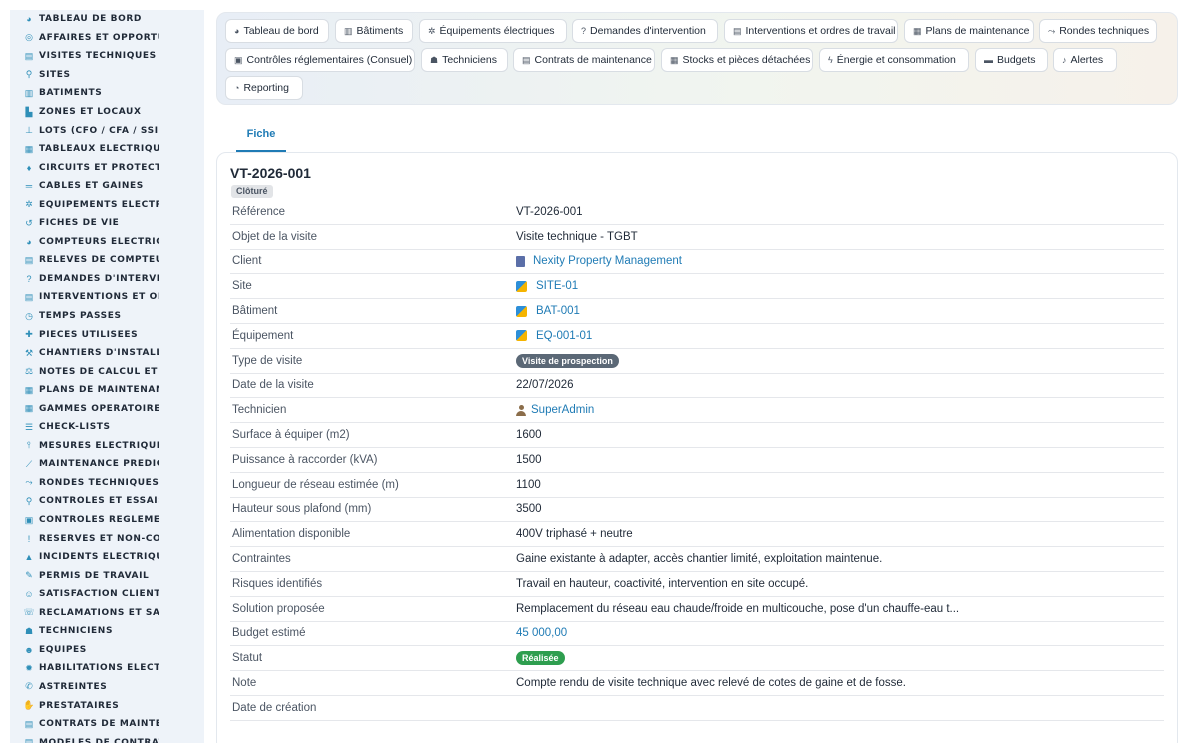 This screenshot has width=1200, height=743. I want to click on sidebar-item: ⊥ LOTS (CFO / CFA / SSI...), so click(107, 130).